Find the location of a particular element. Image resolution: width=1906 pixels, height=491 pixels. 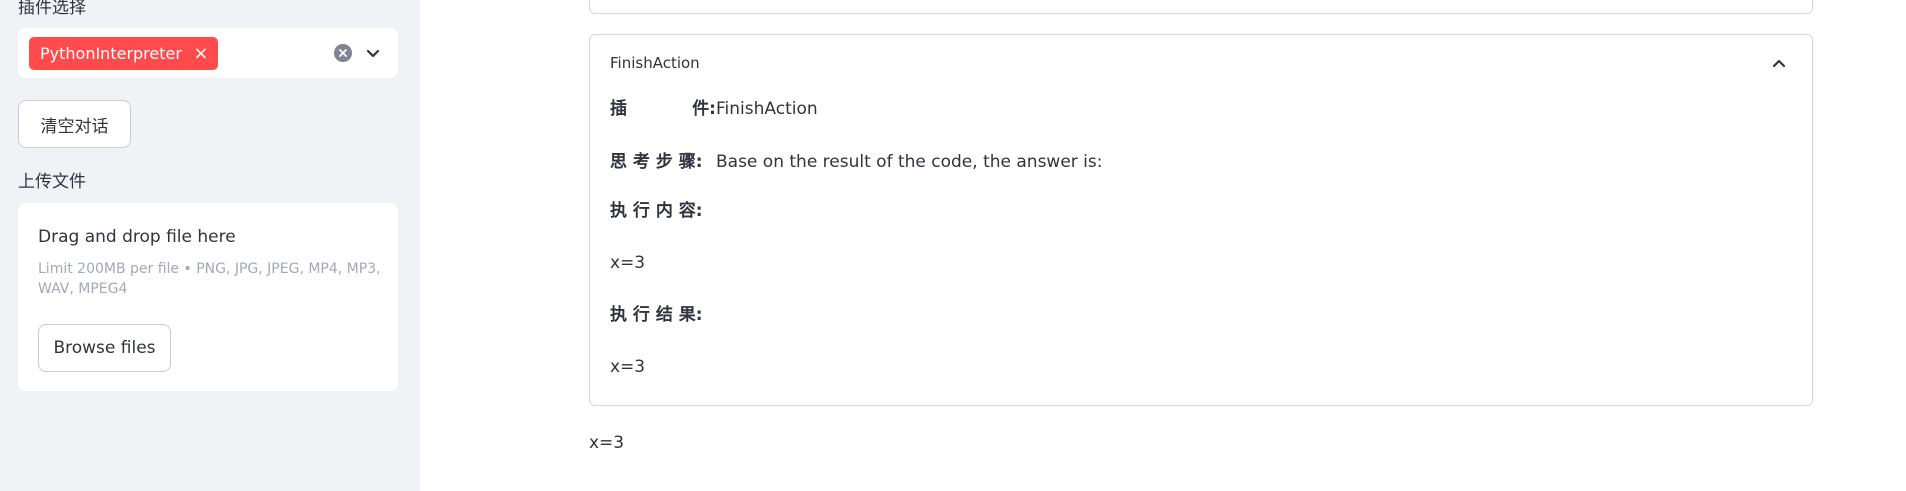

final-answer-text: x=3 is located at coordinates (607, 443).